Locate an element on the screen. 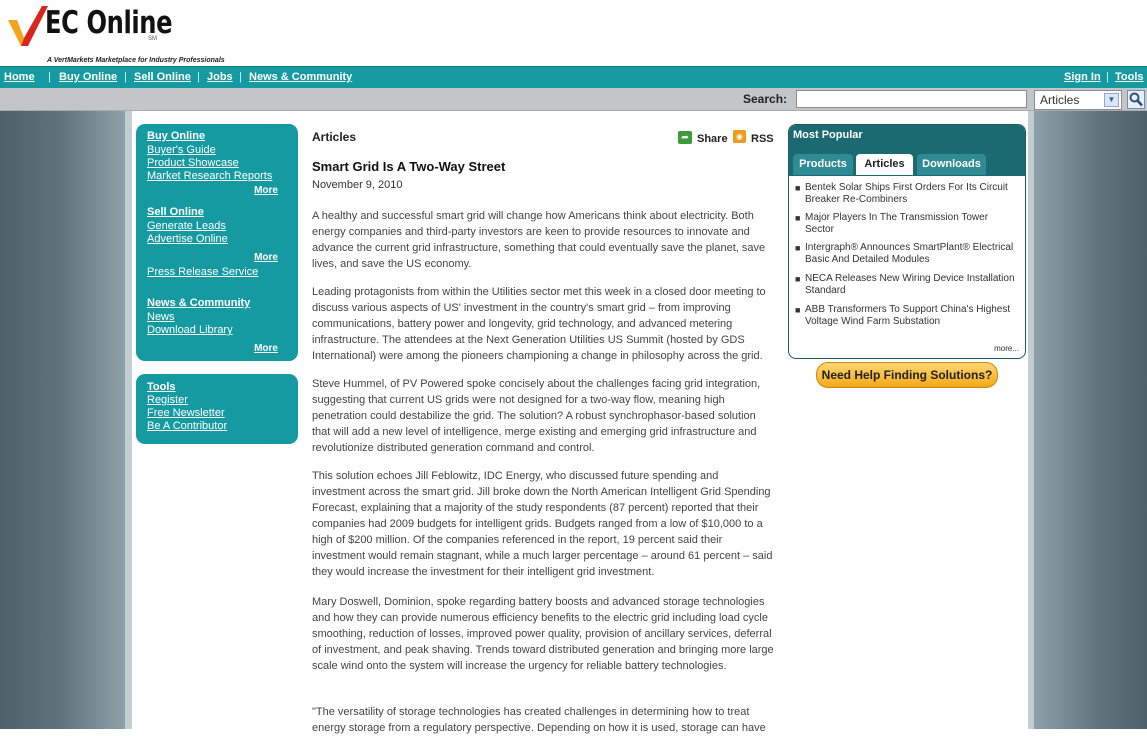 The image size is (1147, 736). search-category-value: Articles is located at coordinates (1060, 100).